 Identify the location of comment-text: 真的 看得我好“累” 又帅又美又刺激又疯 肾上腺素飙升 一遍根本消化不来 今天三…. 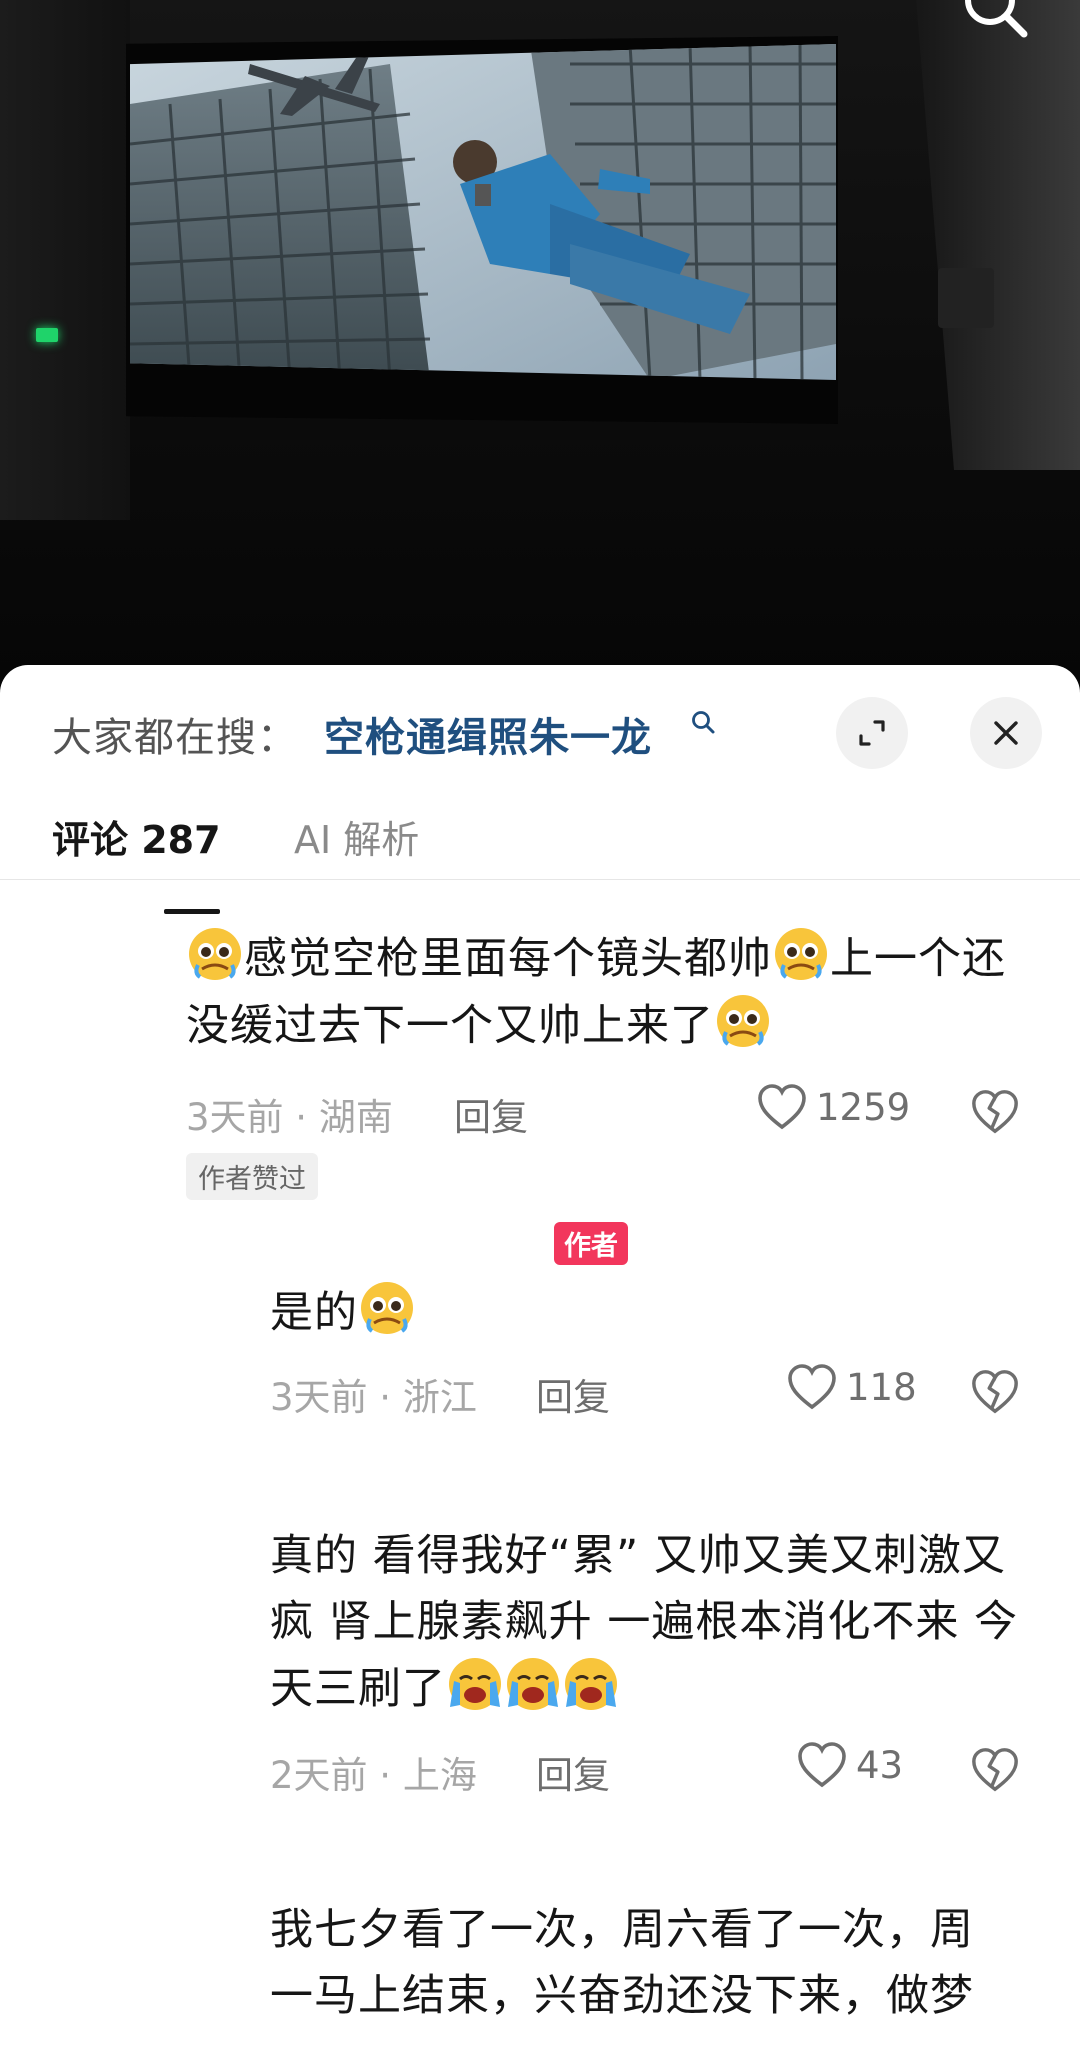
(650, 1622).